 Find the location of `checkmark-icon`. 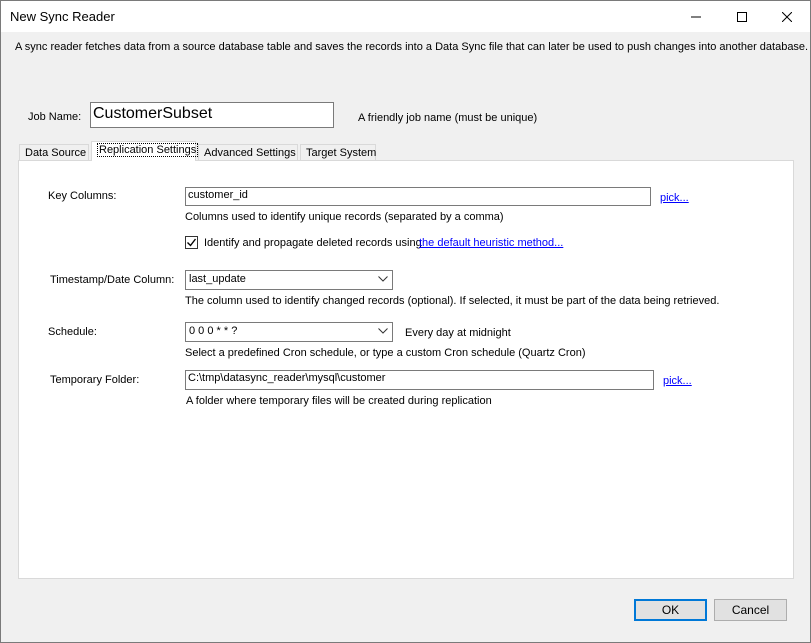

checkmark-icon is located at coordinates (192, 242).